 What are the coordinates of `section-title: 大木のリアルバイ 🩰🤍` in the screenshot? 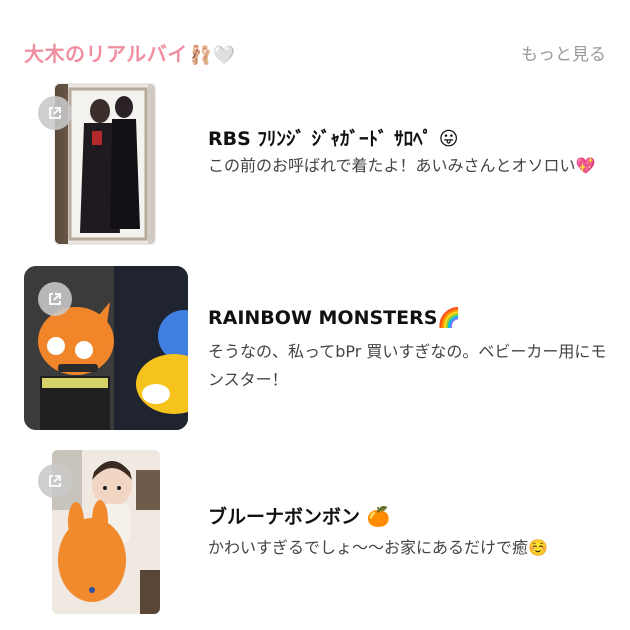 It's located at (130, 52).